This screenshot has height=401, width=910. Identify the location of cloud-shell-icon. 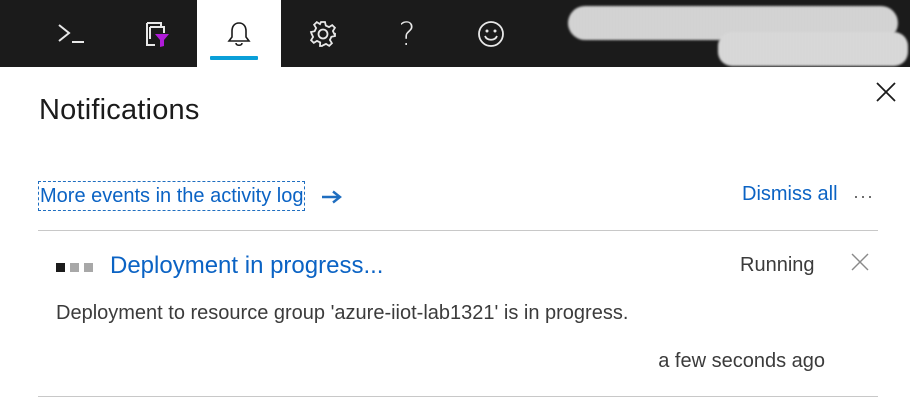
(71, 33).